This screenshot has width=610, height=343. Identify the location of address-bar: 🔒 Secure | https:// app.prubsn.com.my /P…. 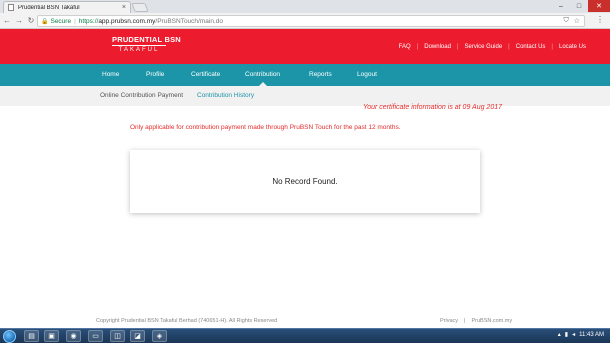
(311, 21).